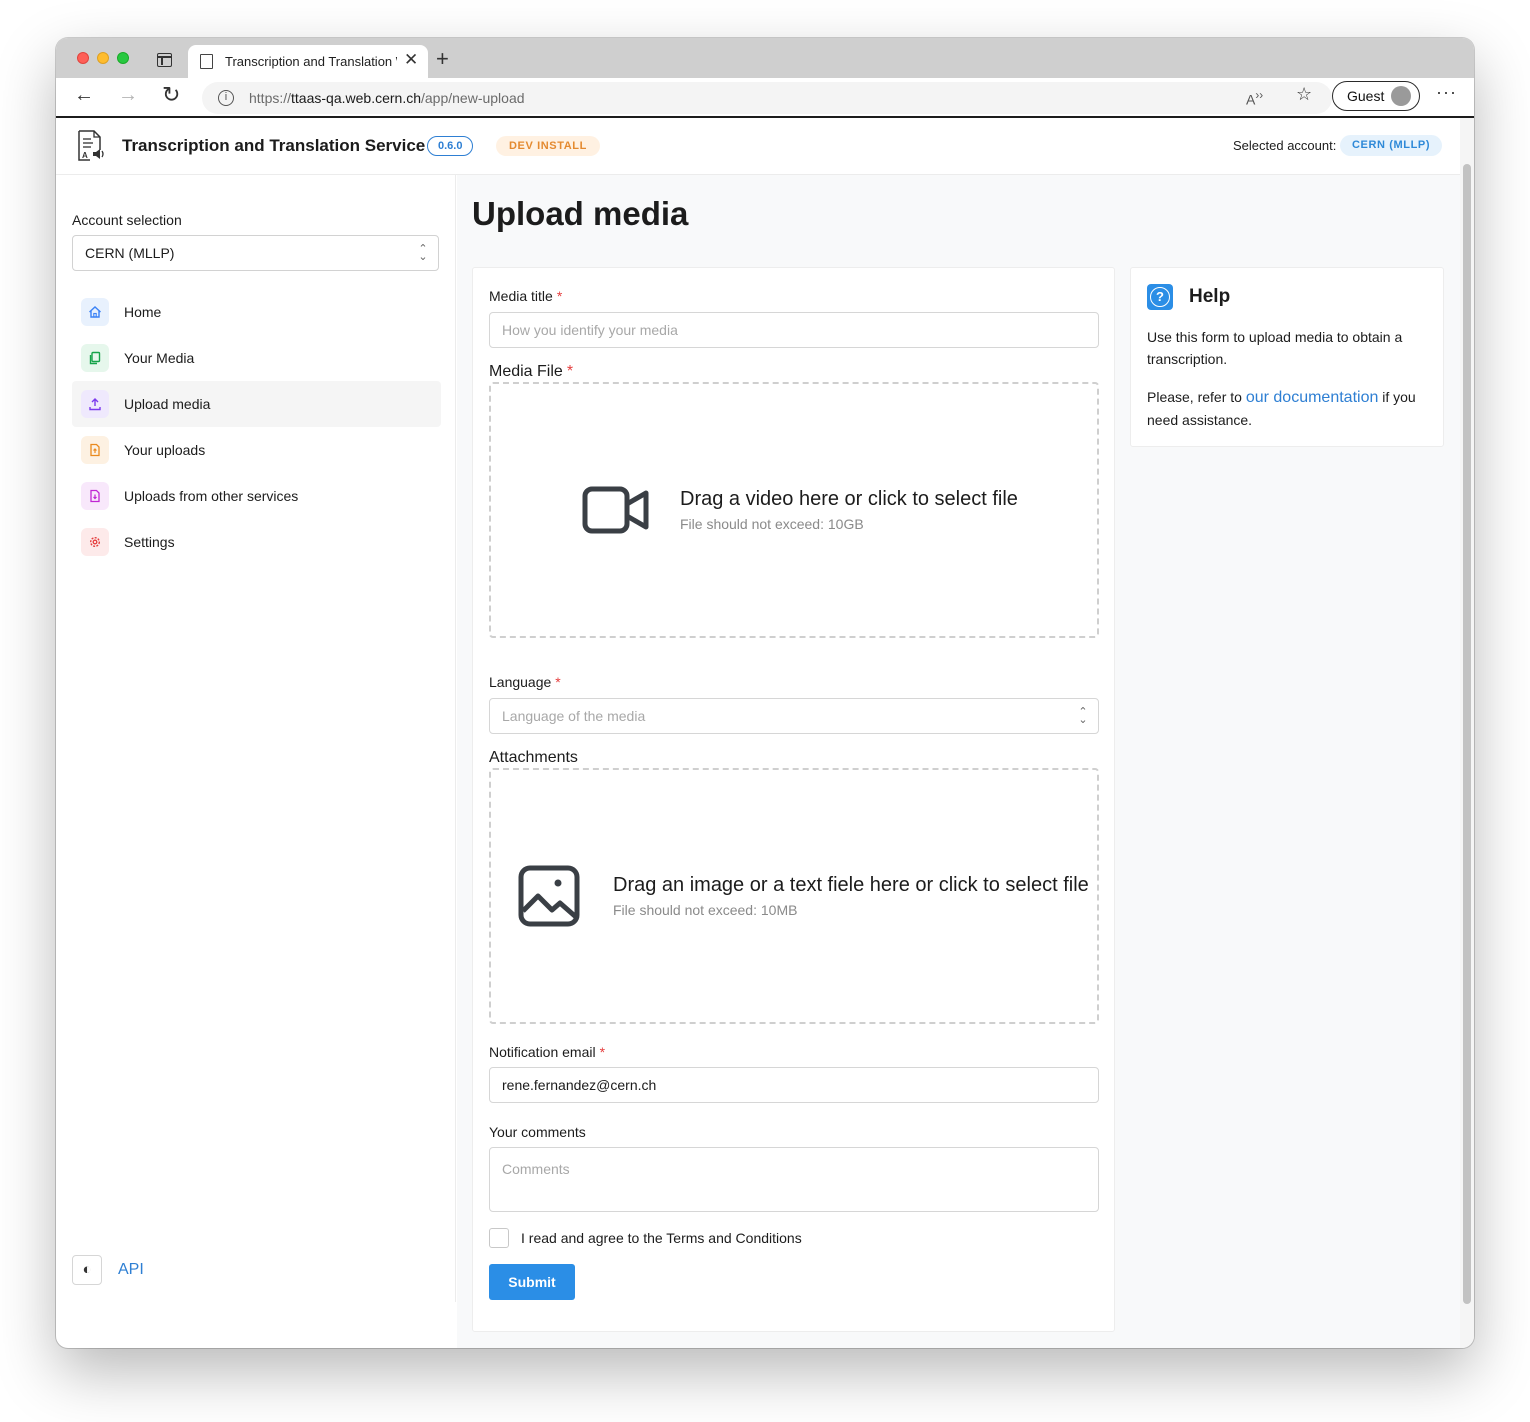 This screenshot has height=1422, width=1530. I want to click on sidebar-item-uploads-other-services: Uploads from other services, so click(256, 496).